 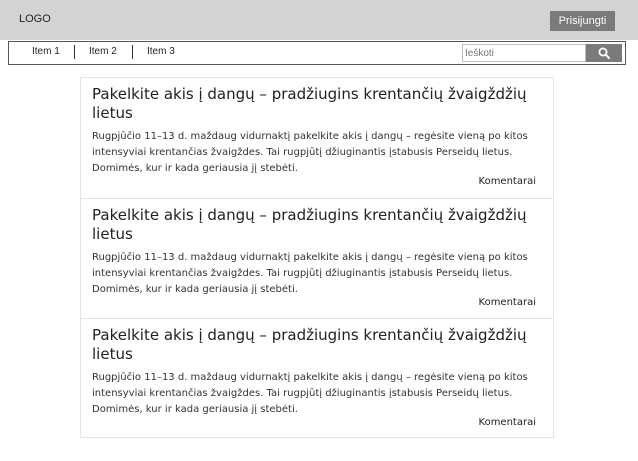 I want to click on search-icon, so click(x=604, y=53).